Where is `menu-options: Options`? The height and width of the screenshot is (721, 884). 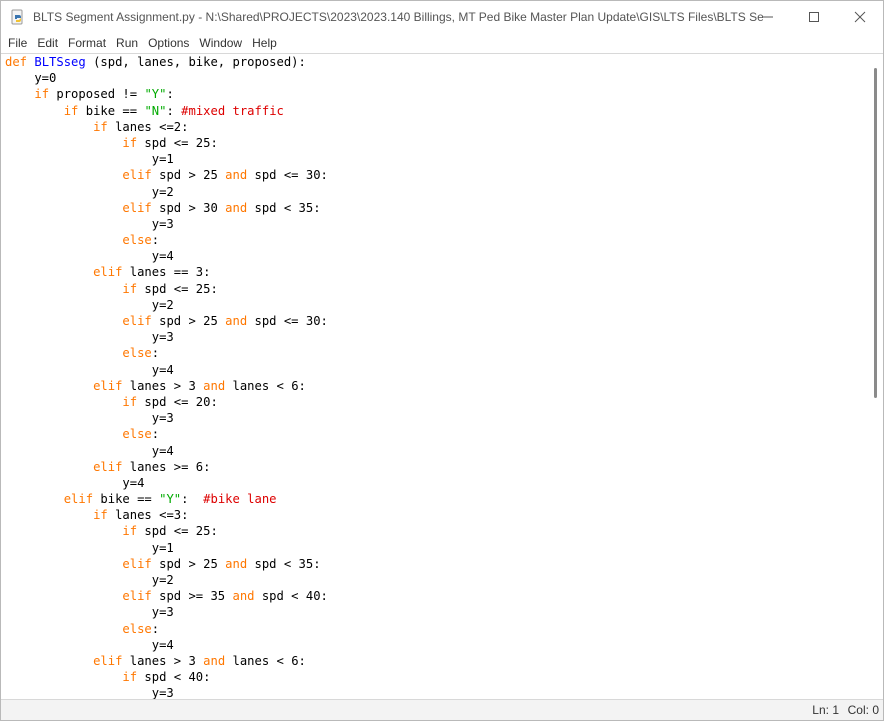 menu-options: Options is located at coordinates (168, 43).